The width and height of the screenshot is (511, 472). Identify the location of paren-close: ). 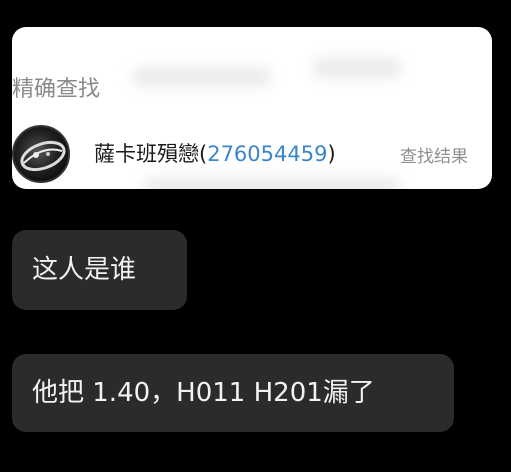
(331, 154).